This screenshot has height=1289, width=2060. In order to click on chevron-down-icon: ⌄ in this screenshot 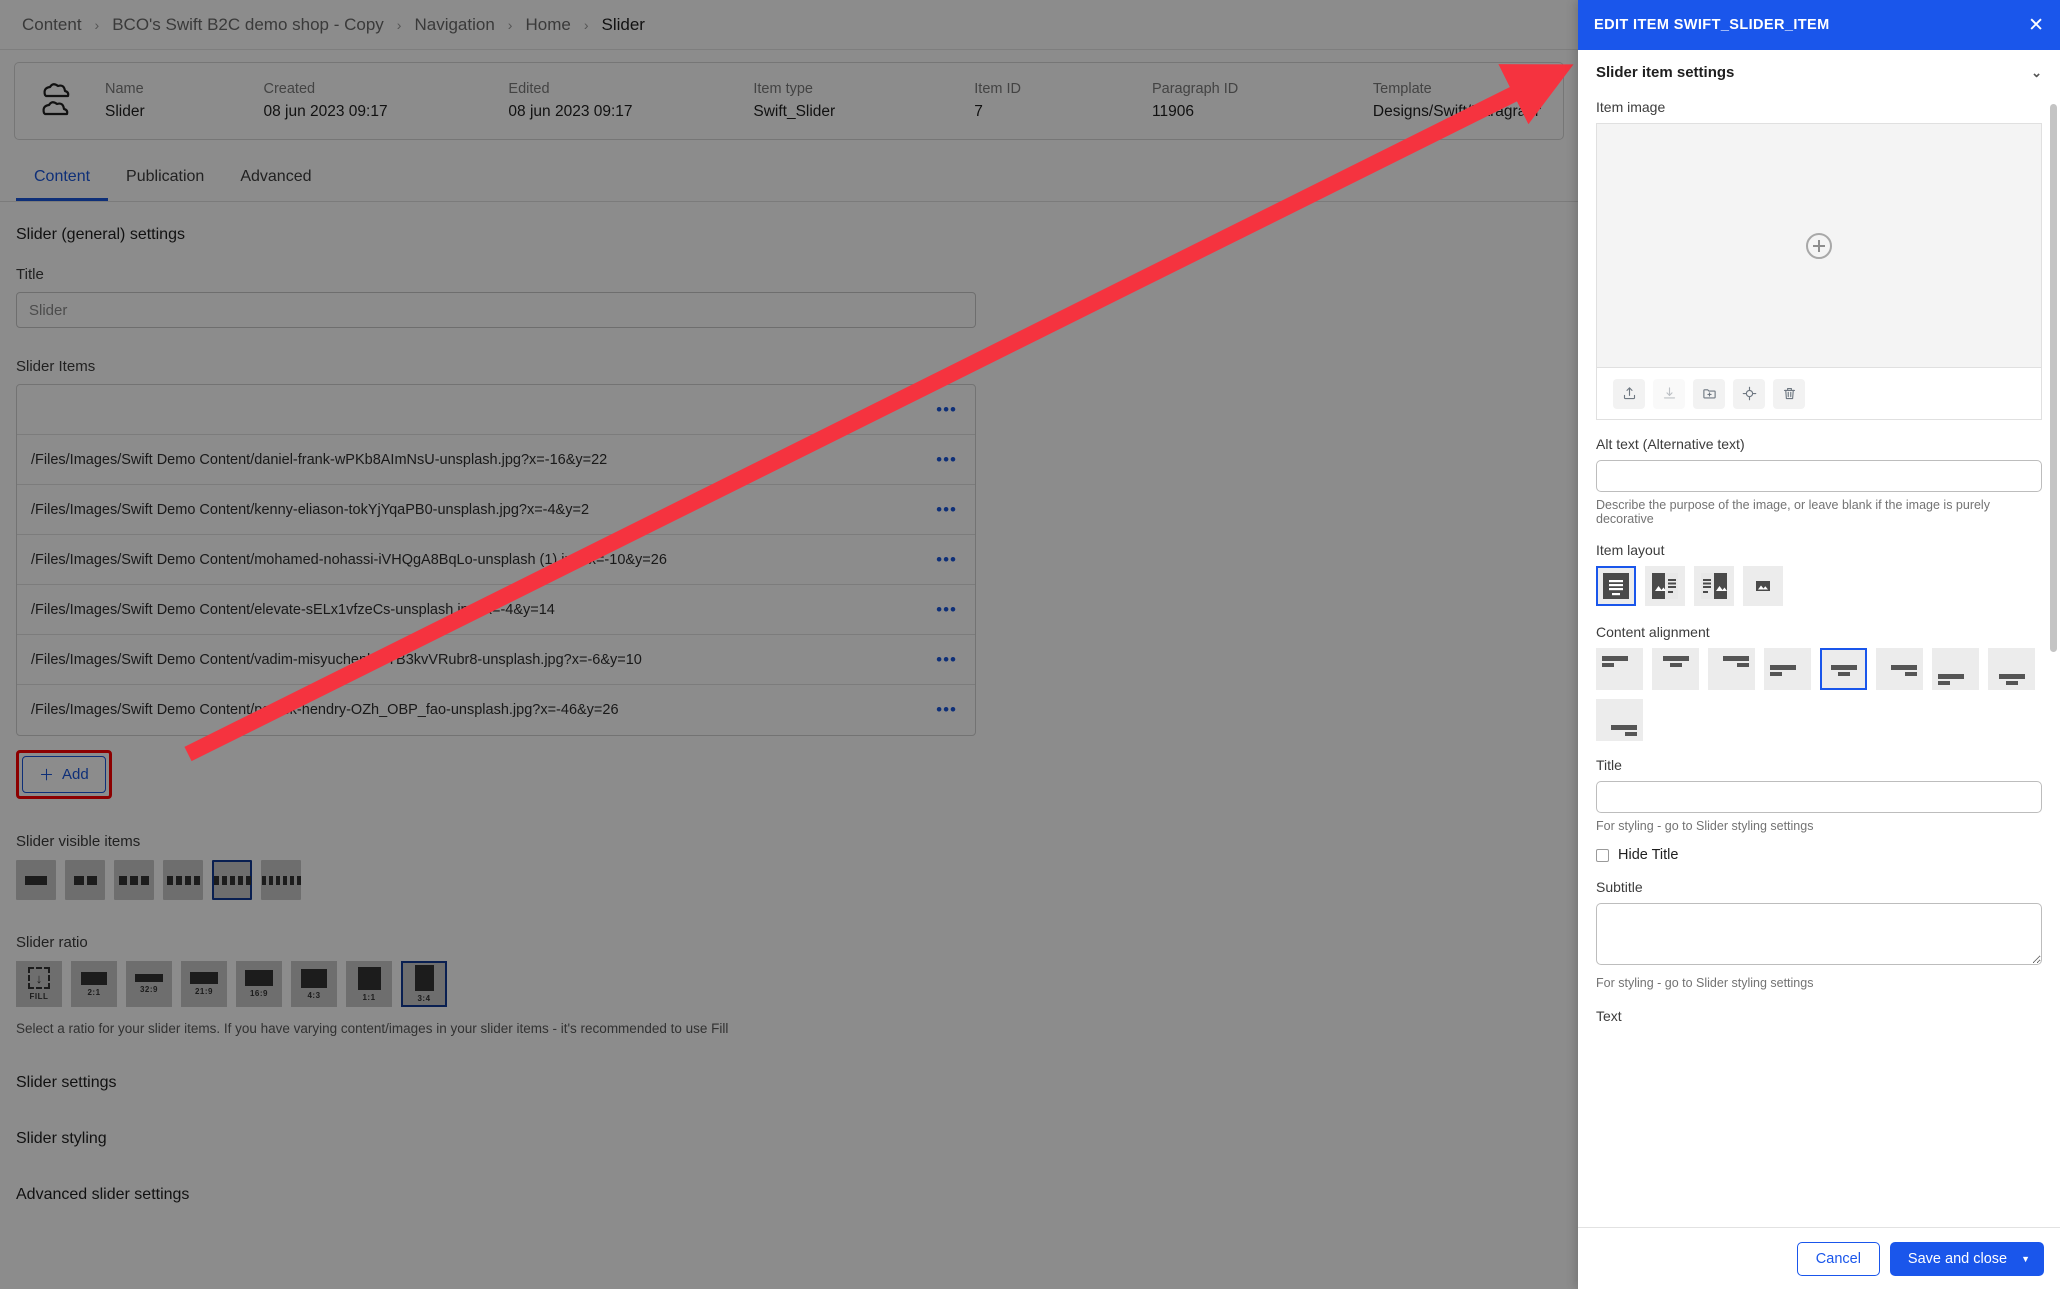, I will do `click(2036, 73)`.